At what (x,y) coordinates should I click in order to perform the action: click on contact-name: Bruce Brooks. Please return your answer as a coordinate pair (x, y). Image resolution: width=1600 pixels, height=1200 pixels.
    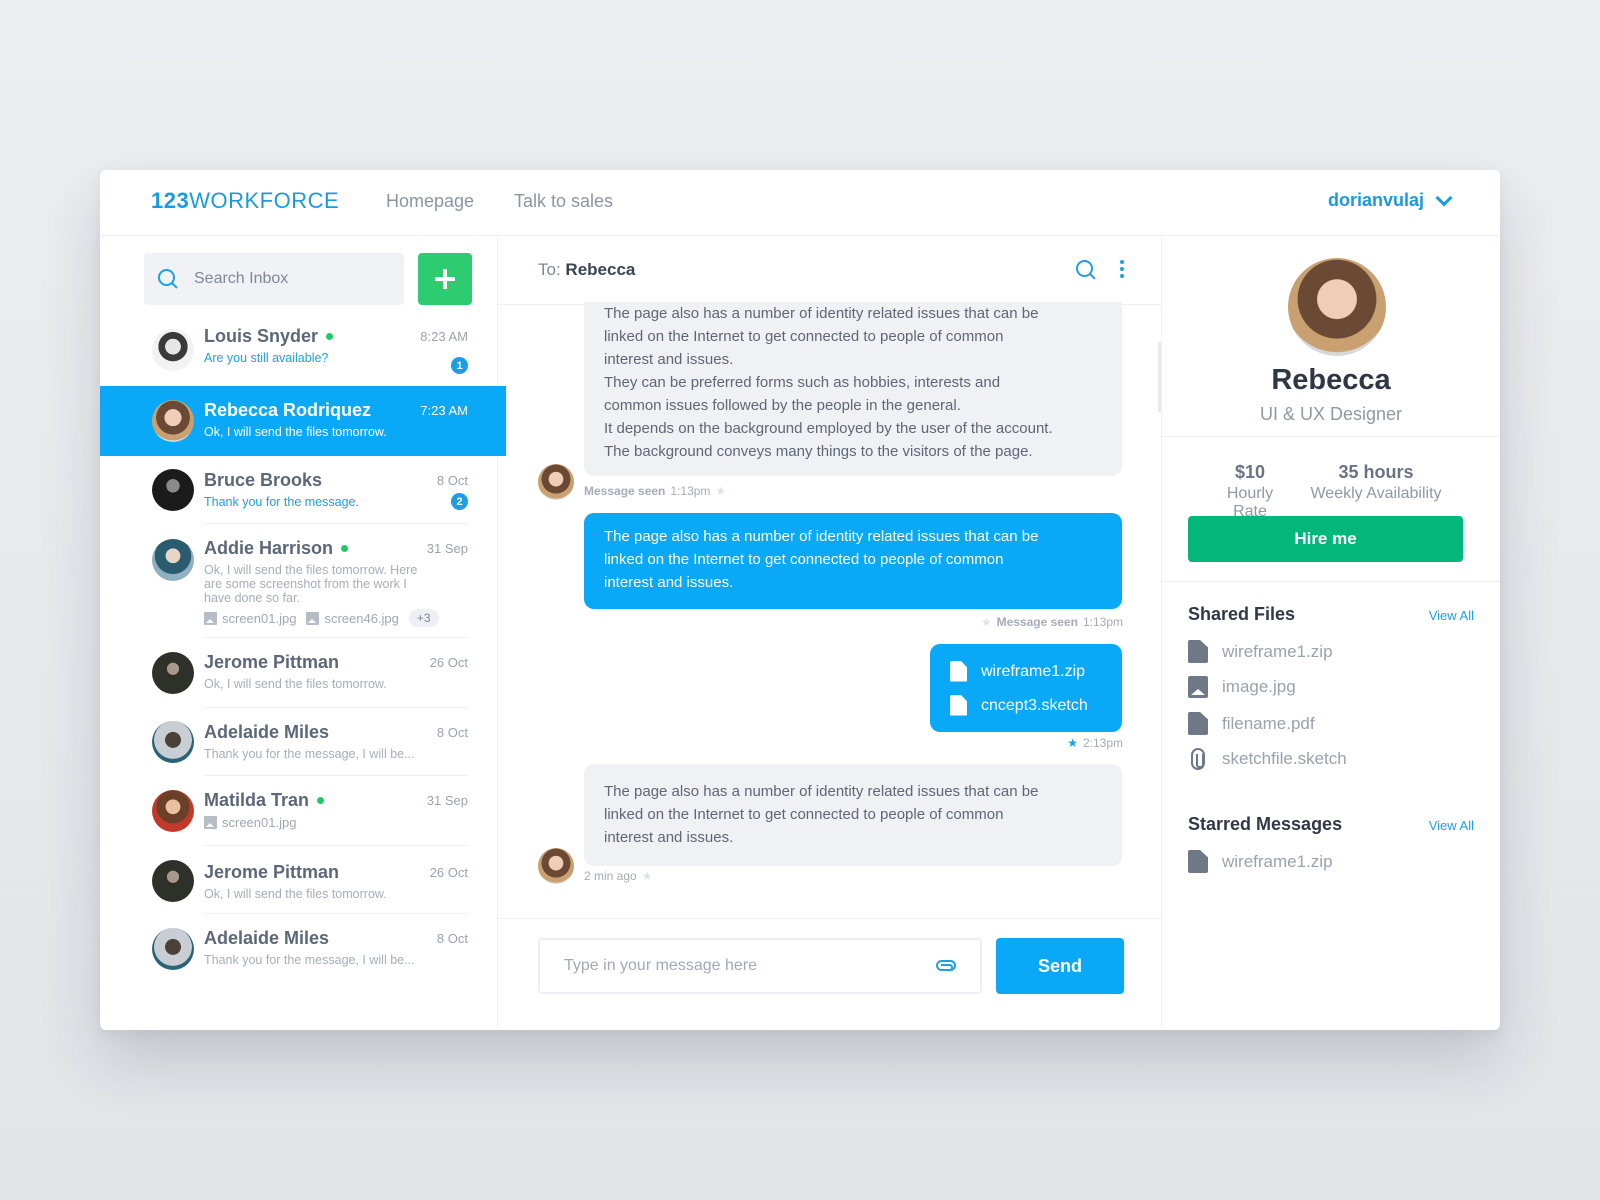
    Looking at the image, I should click on (263, 480).